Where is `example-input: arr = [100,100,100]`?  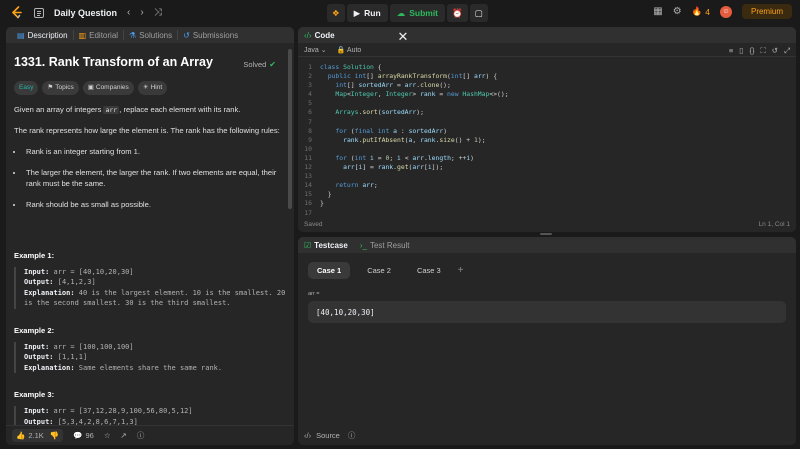
example-input: arr = [100,100,100] is located at coordinates (93, 346).